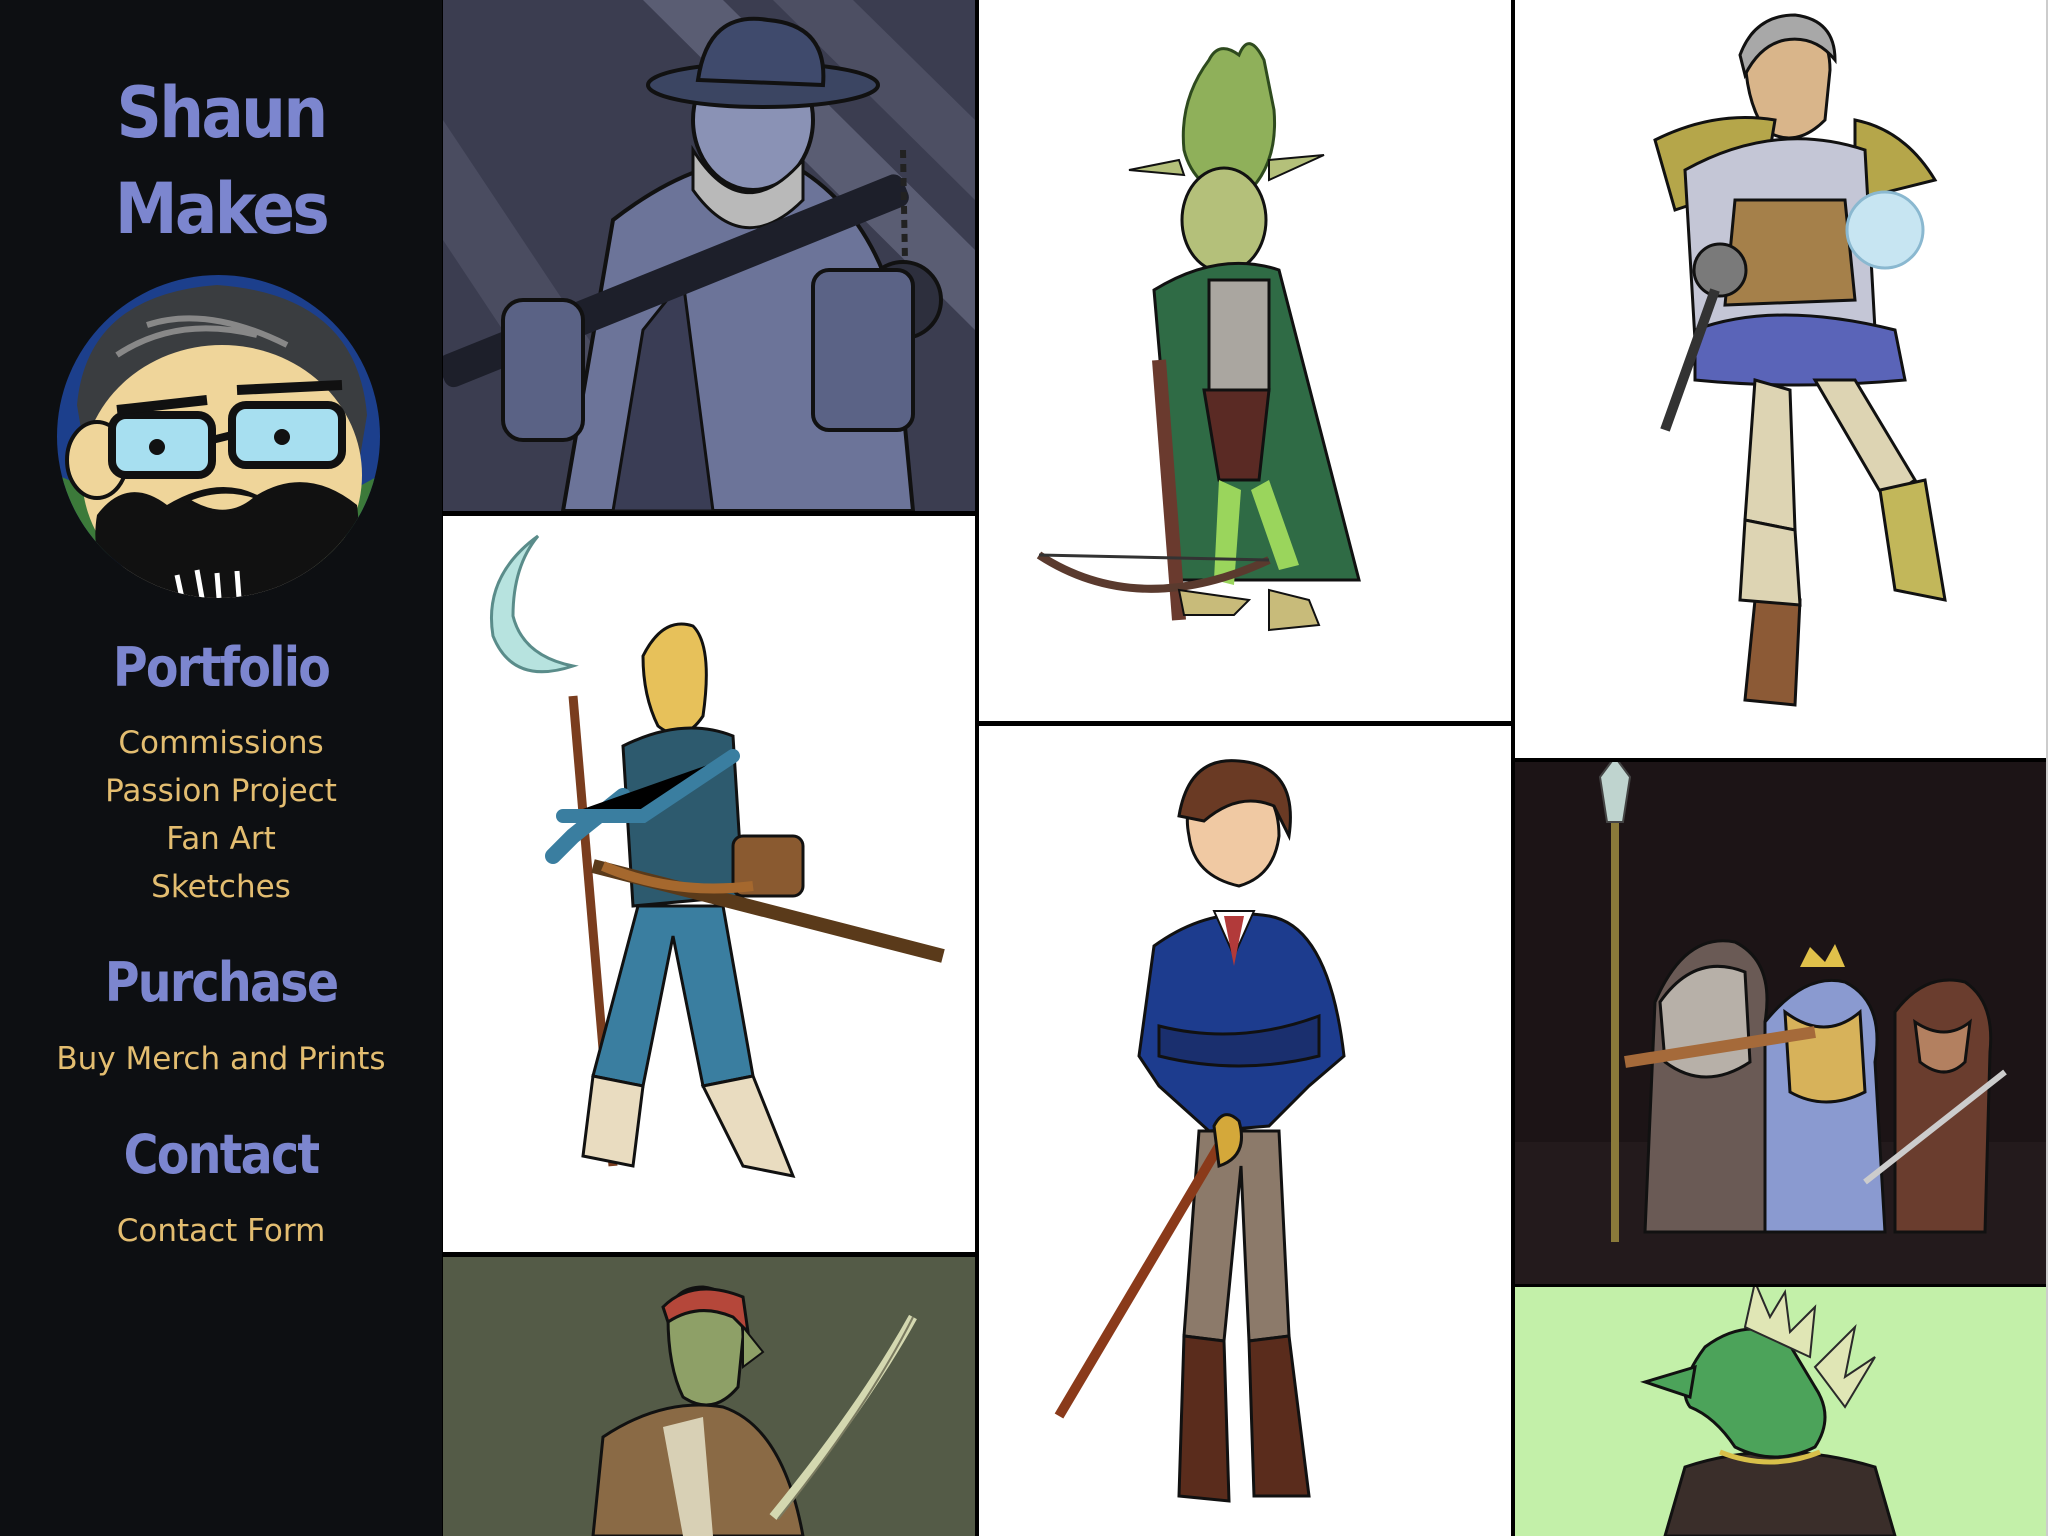 The width and height of the screenshot is (2048, 1536). Describe the element at coordinates (221, 1059) in the screenshot. I see `nav-link-buy-merch: Buy Merch and Prints` at that location.